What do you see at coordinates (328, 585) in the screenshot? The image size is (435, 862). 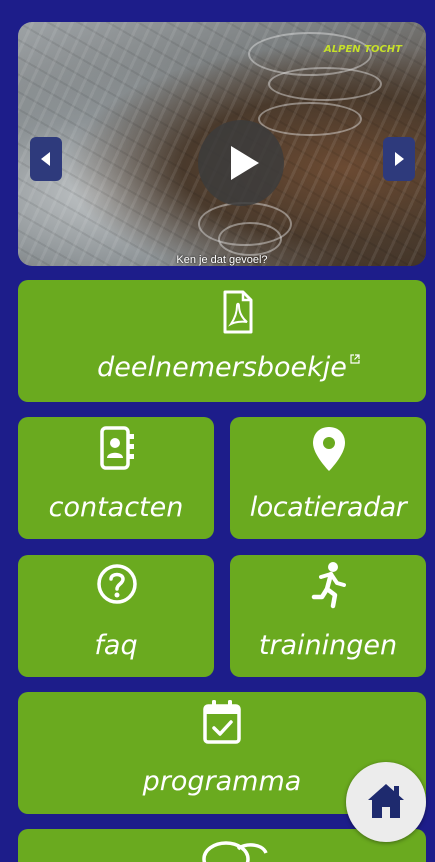 I see `running-icon` at bounding box center [328, 585].